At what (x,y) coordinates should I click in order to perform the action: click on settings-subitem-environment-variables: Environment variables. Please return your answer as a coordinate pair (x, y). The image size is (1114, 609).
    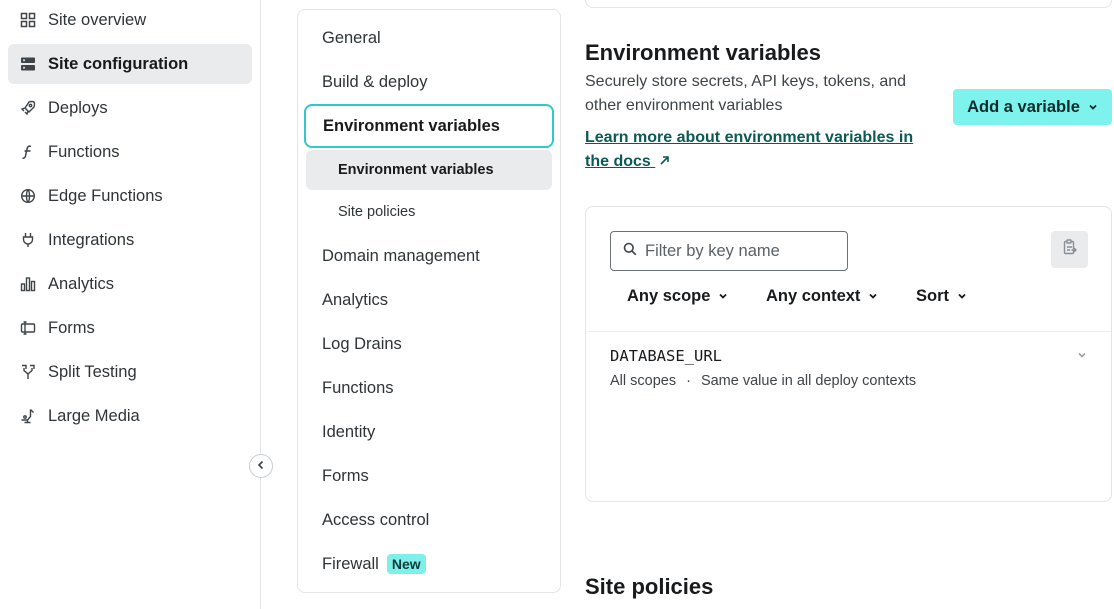
    Looking at the image, I should click on (429, 170).